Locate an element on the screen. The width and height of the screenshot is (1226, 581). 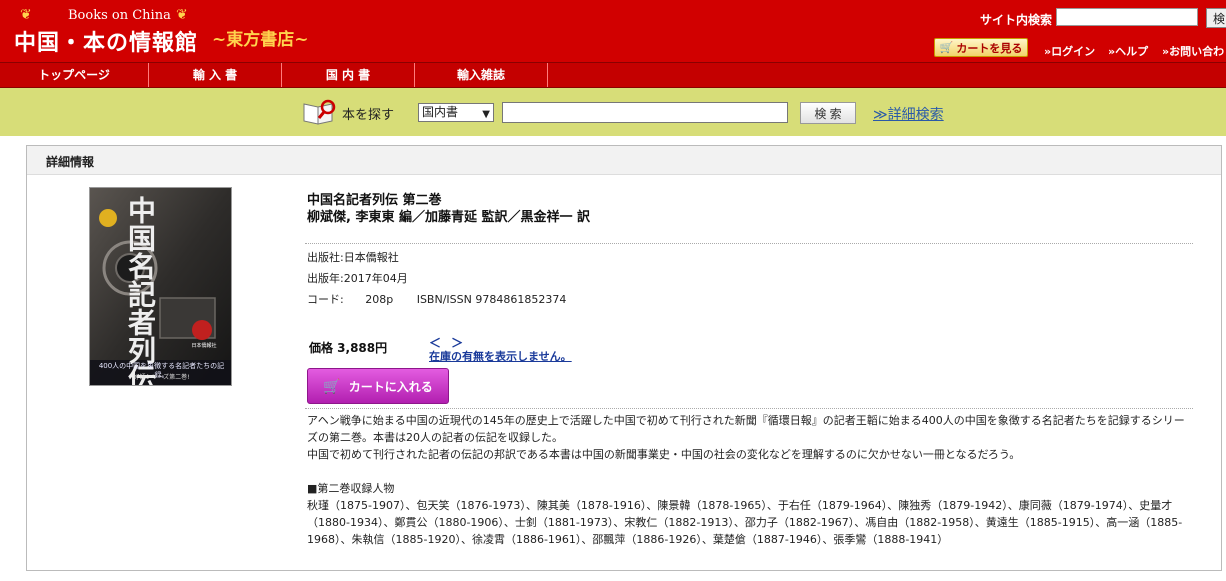
book-search-icon is located at coordinates (319, 112).